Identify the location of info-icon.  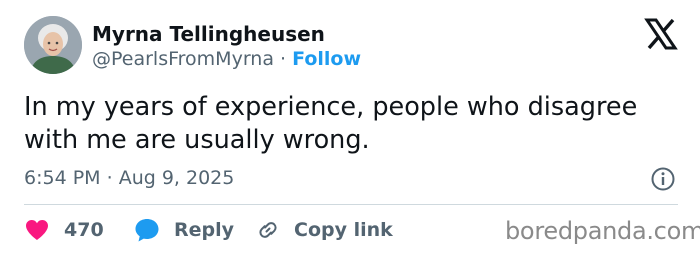
(663, 179).